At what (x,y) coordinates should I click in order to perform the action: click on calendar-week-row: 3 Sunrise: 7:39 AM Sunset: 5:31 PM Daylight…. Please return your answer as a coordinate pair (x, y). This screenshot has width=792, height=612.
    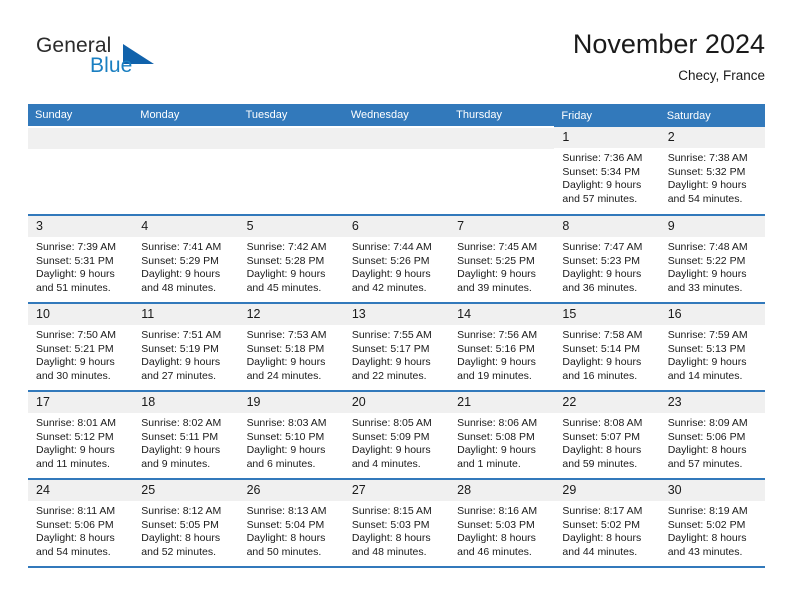
    Looking at the image, I should click on (396, 258).